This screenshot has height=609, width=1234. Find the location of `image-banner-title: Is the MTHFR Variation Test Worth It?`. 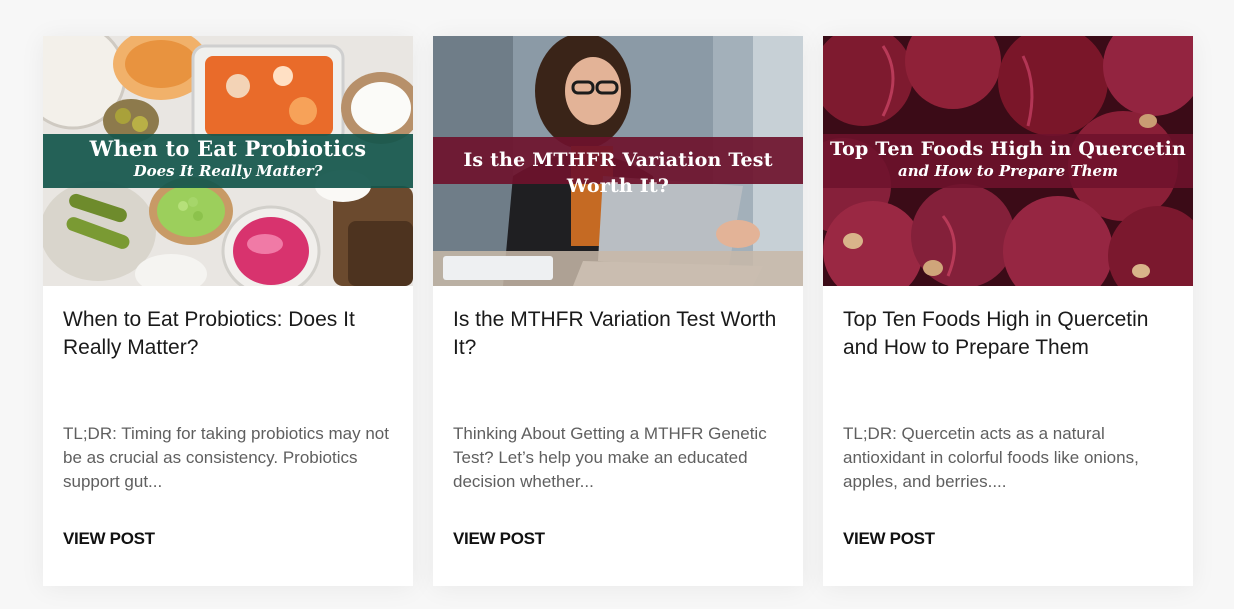

image-banner-title: Is the MTHFR Variation Test Worth It? is located at coordinates (618, 173).